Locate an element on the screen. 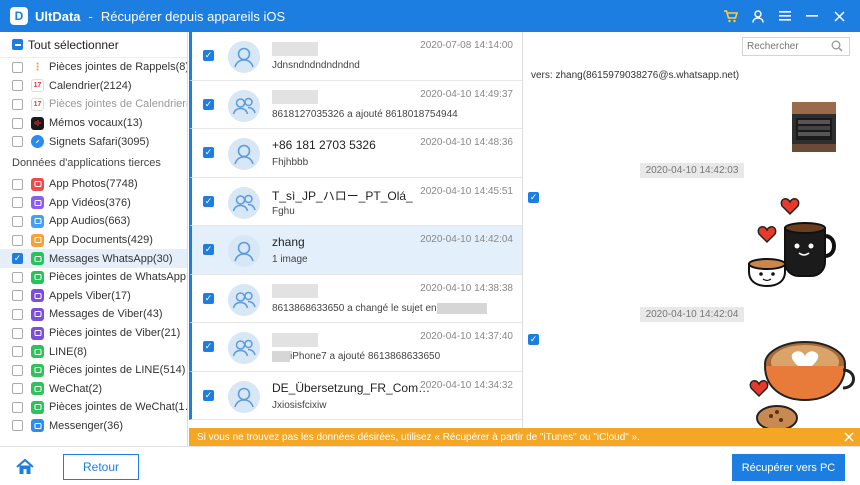 This screenshot has width=860, height=485. sidebar-item: Signets Safari(3095) is located at coordinates (93, 141).